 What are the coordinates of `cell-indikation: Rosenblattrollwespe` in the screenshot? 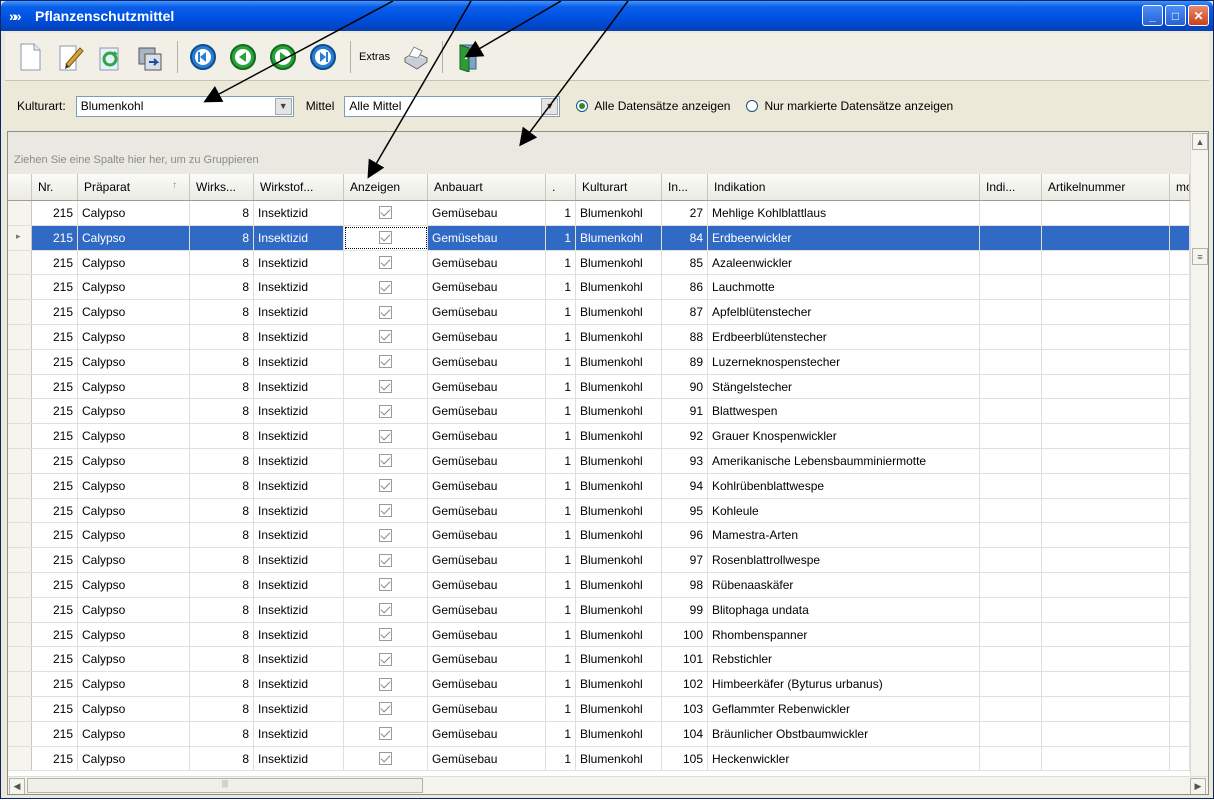 It's located at (844, 560).